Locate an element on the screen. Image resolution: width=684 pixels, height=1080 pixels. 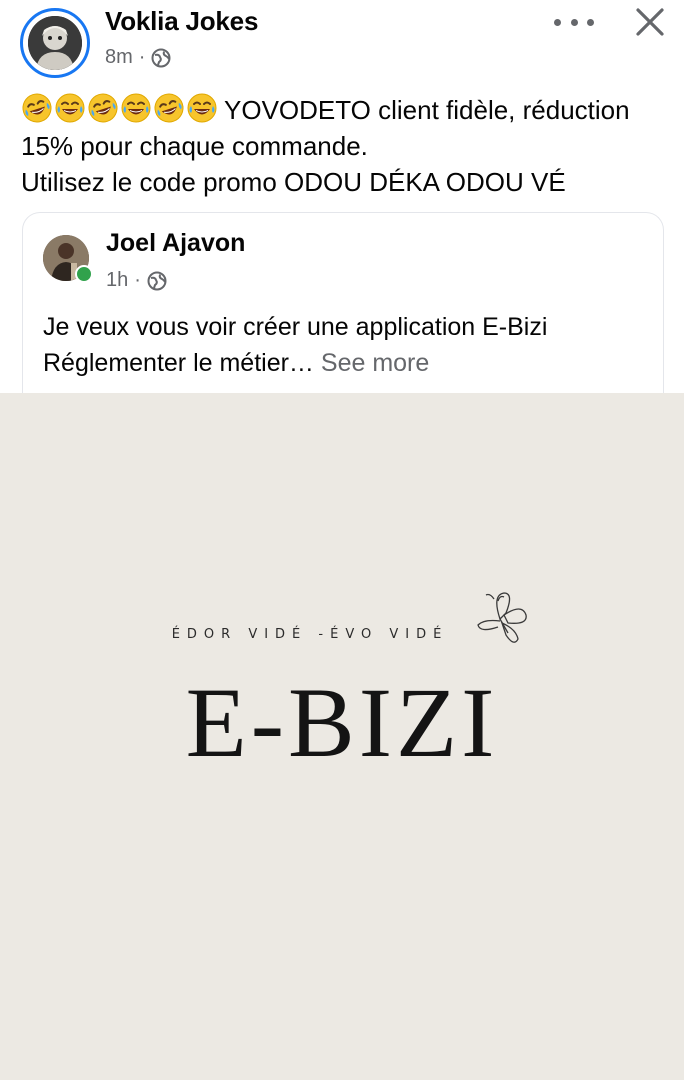
post-text-line-1: YOVODETO client fidèle, réduction is located at coordinates (346, 110).